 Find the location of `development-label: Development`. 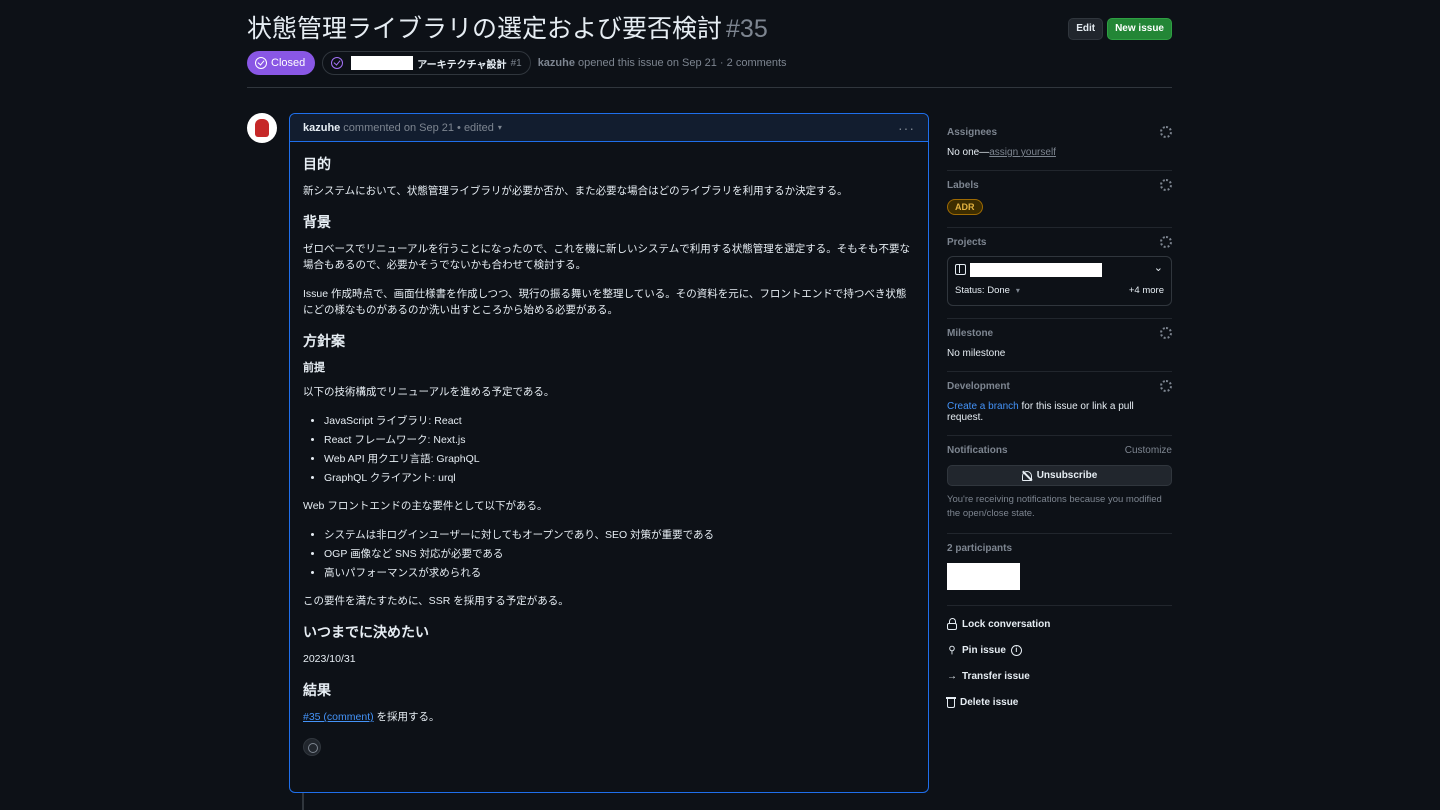

development-label: Development is located at coordinates (978, 386).